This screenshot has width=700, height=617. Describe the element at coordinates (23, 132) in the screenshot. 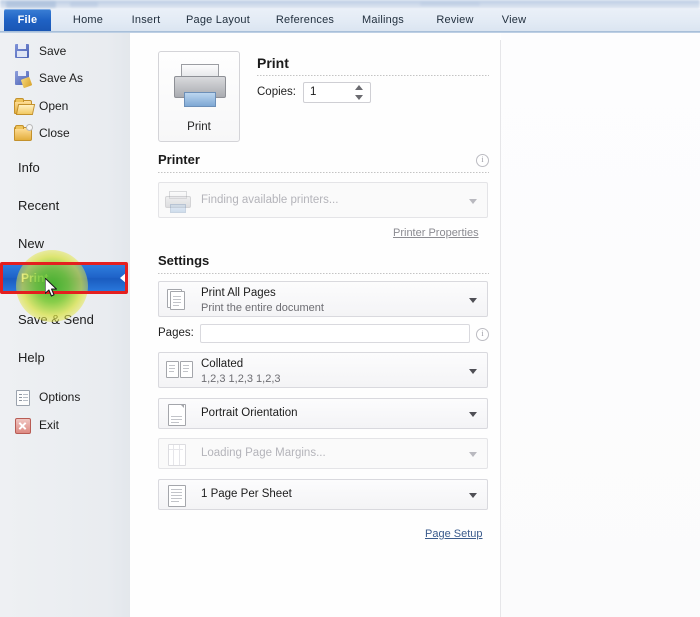

I see `close-folder-icon` at that location.